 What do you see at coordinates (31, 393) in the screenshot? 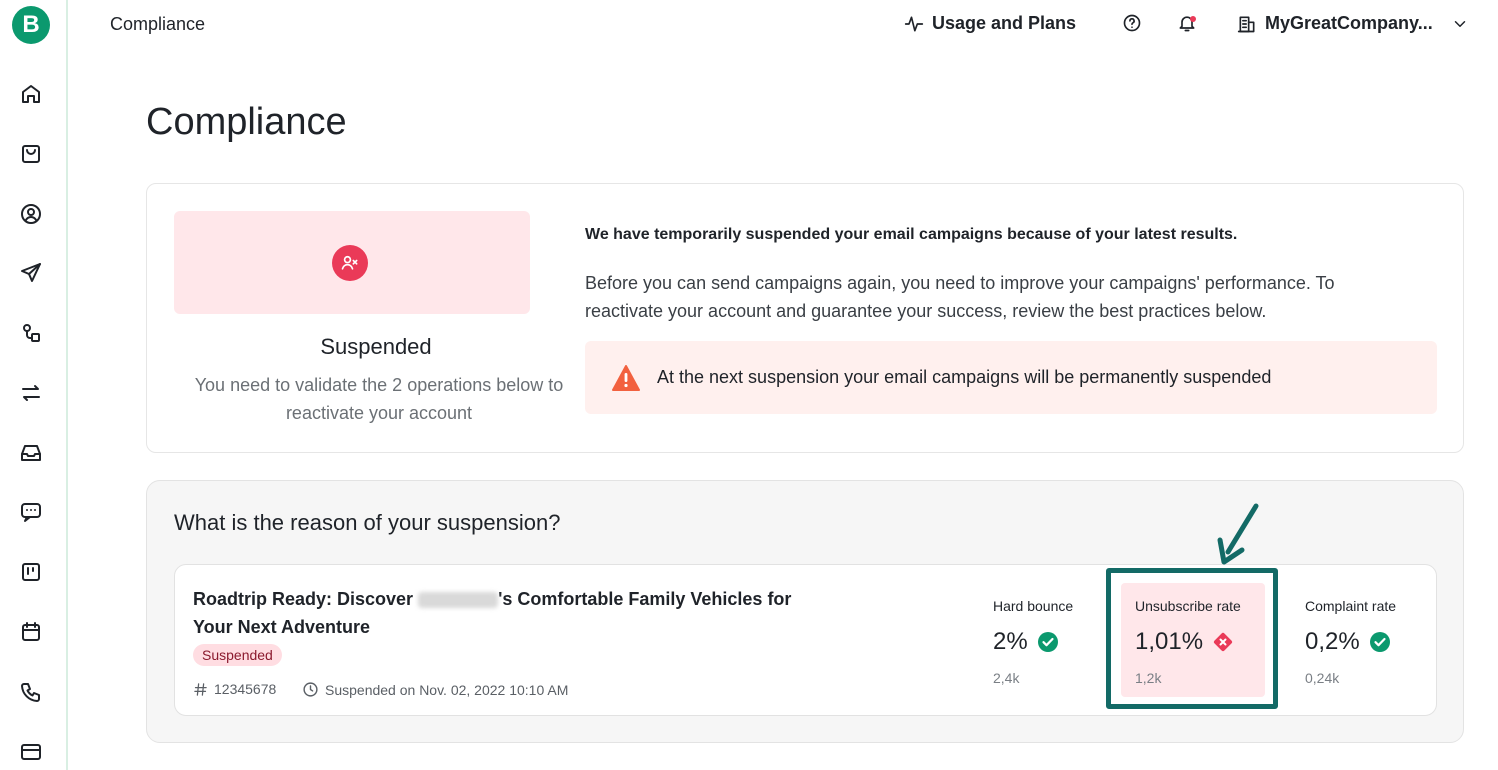
I see `transfer-icon` at bounding box center [31, 393].